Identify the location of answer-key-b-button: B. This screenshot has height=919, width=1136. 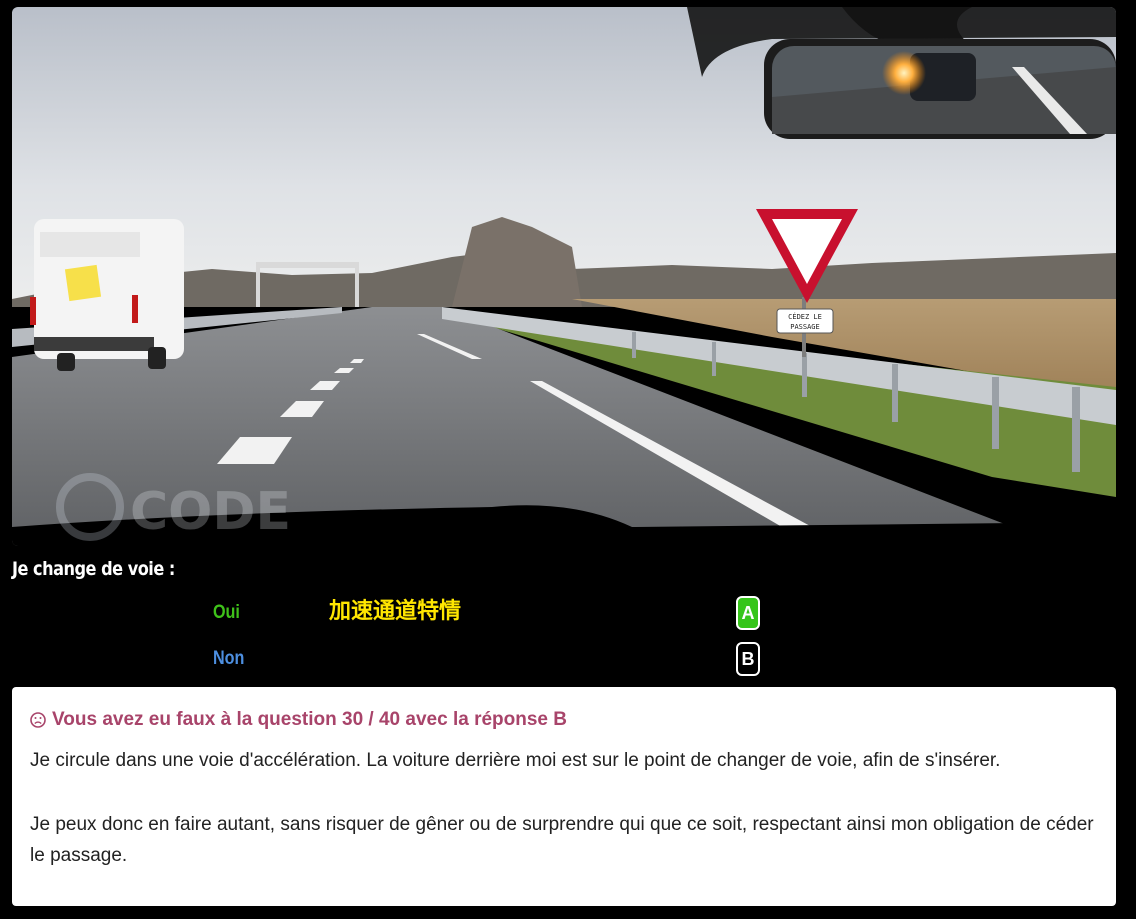
(748, 659).